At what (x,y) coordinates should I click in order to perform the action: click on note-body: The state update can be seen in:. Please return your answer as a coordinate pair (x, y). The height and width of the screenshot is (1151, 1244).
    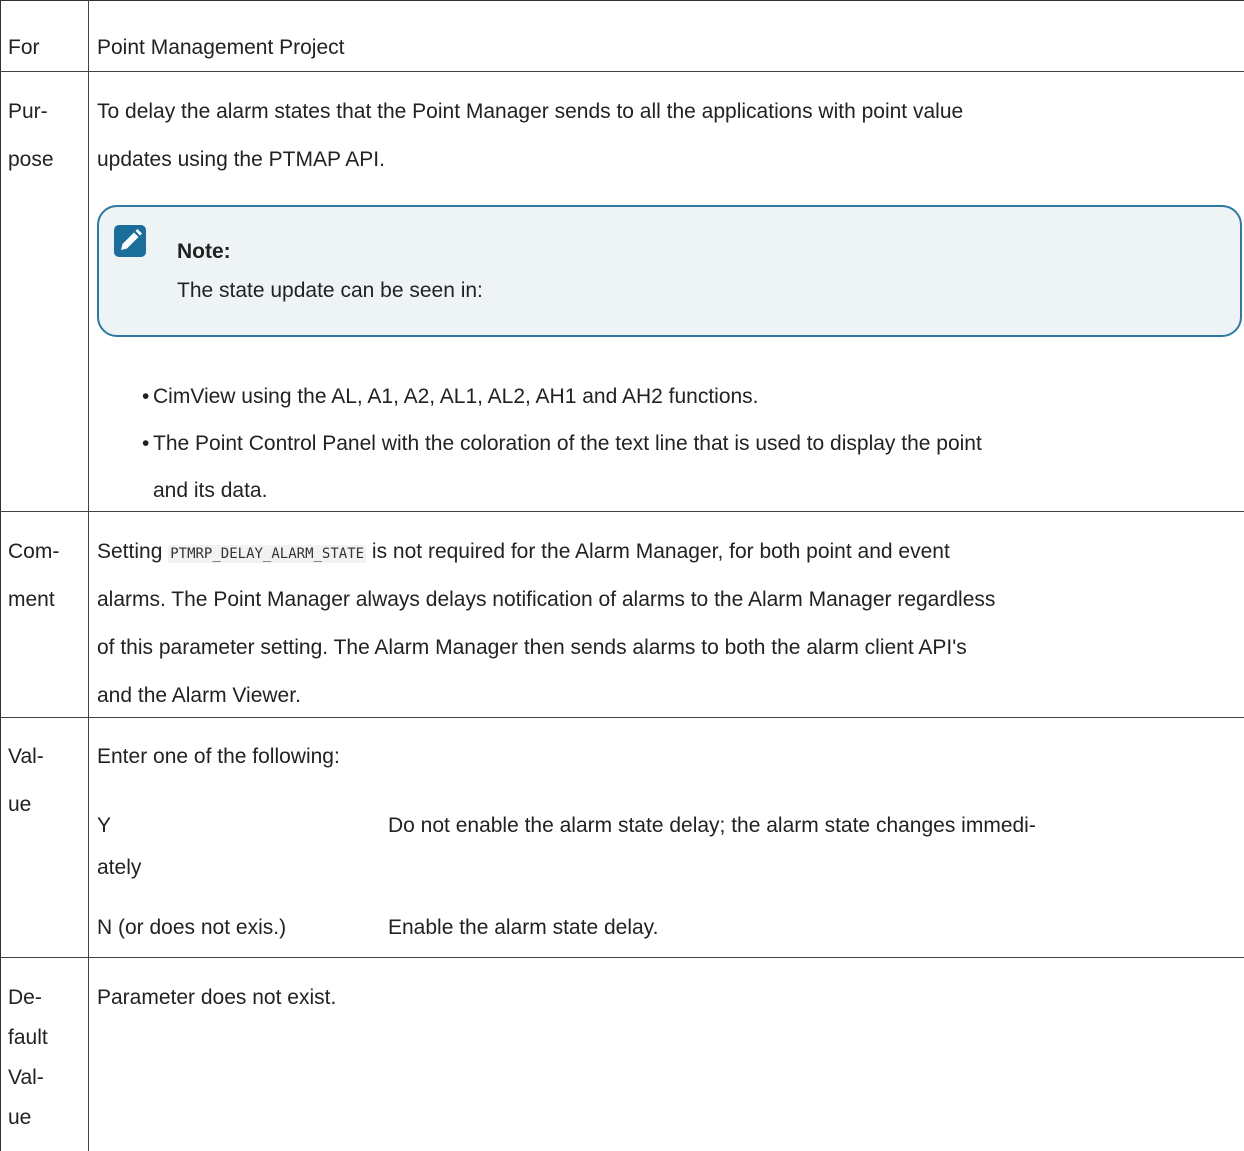
    Looking at the image, I should click on (330, 290).